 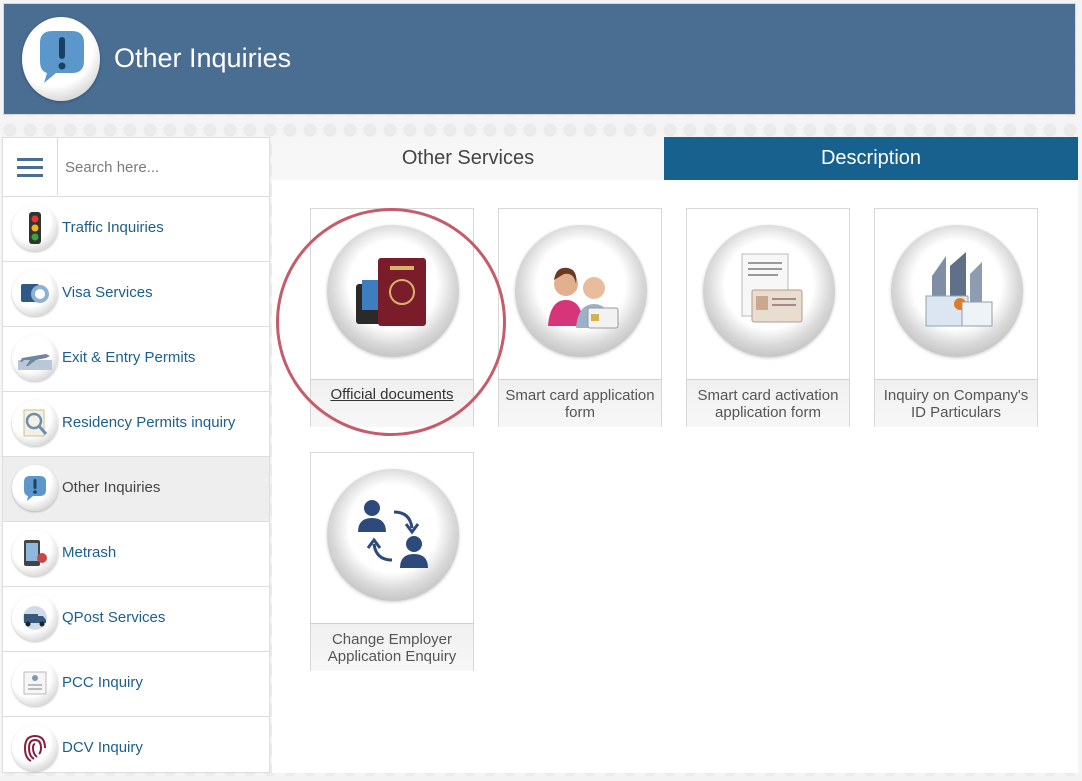 What do you see at coordinates (35, 228) in the screenshot?
I see `traffic-light-icon` at bounding box center [35, 228].